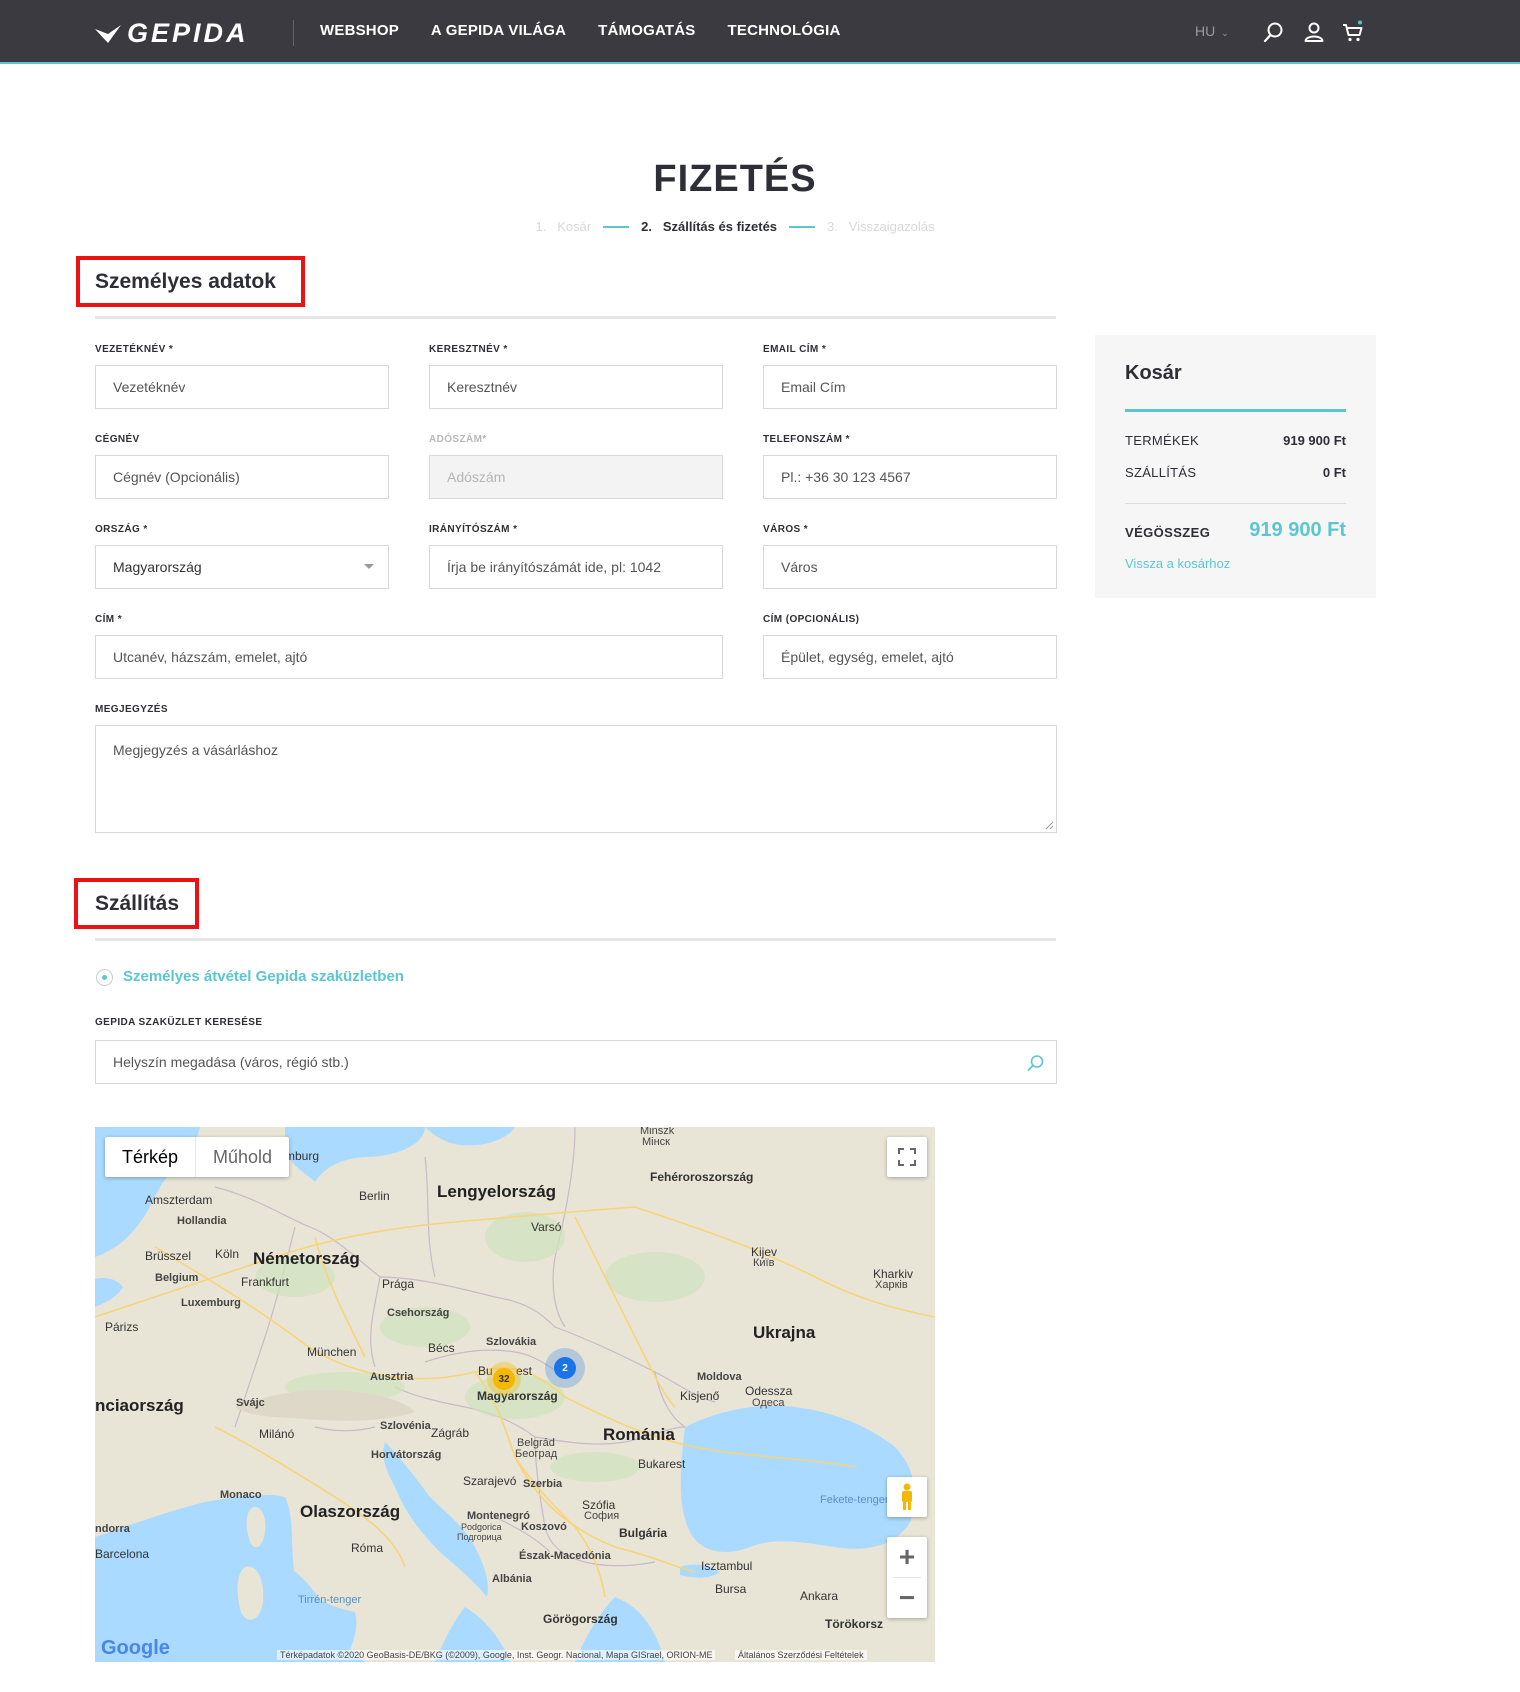 Image resolution: width=1520 pixels, height=1692 pixels. I want to click on nav-webshop: WEBSHOP, so click(359, 30).